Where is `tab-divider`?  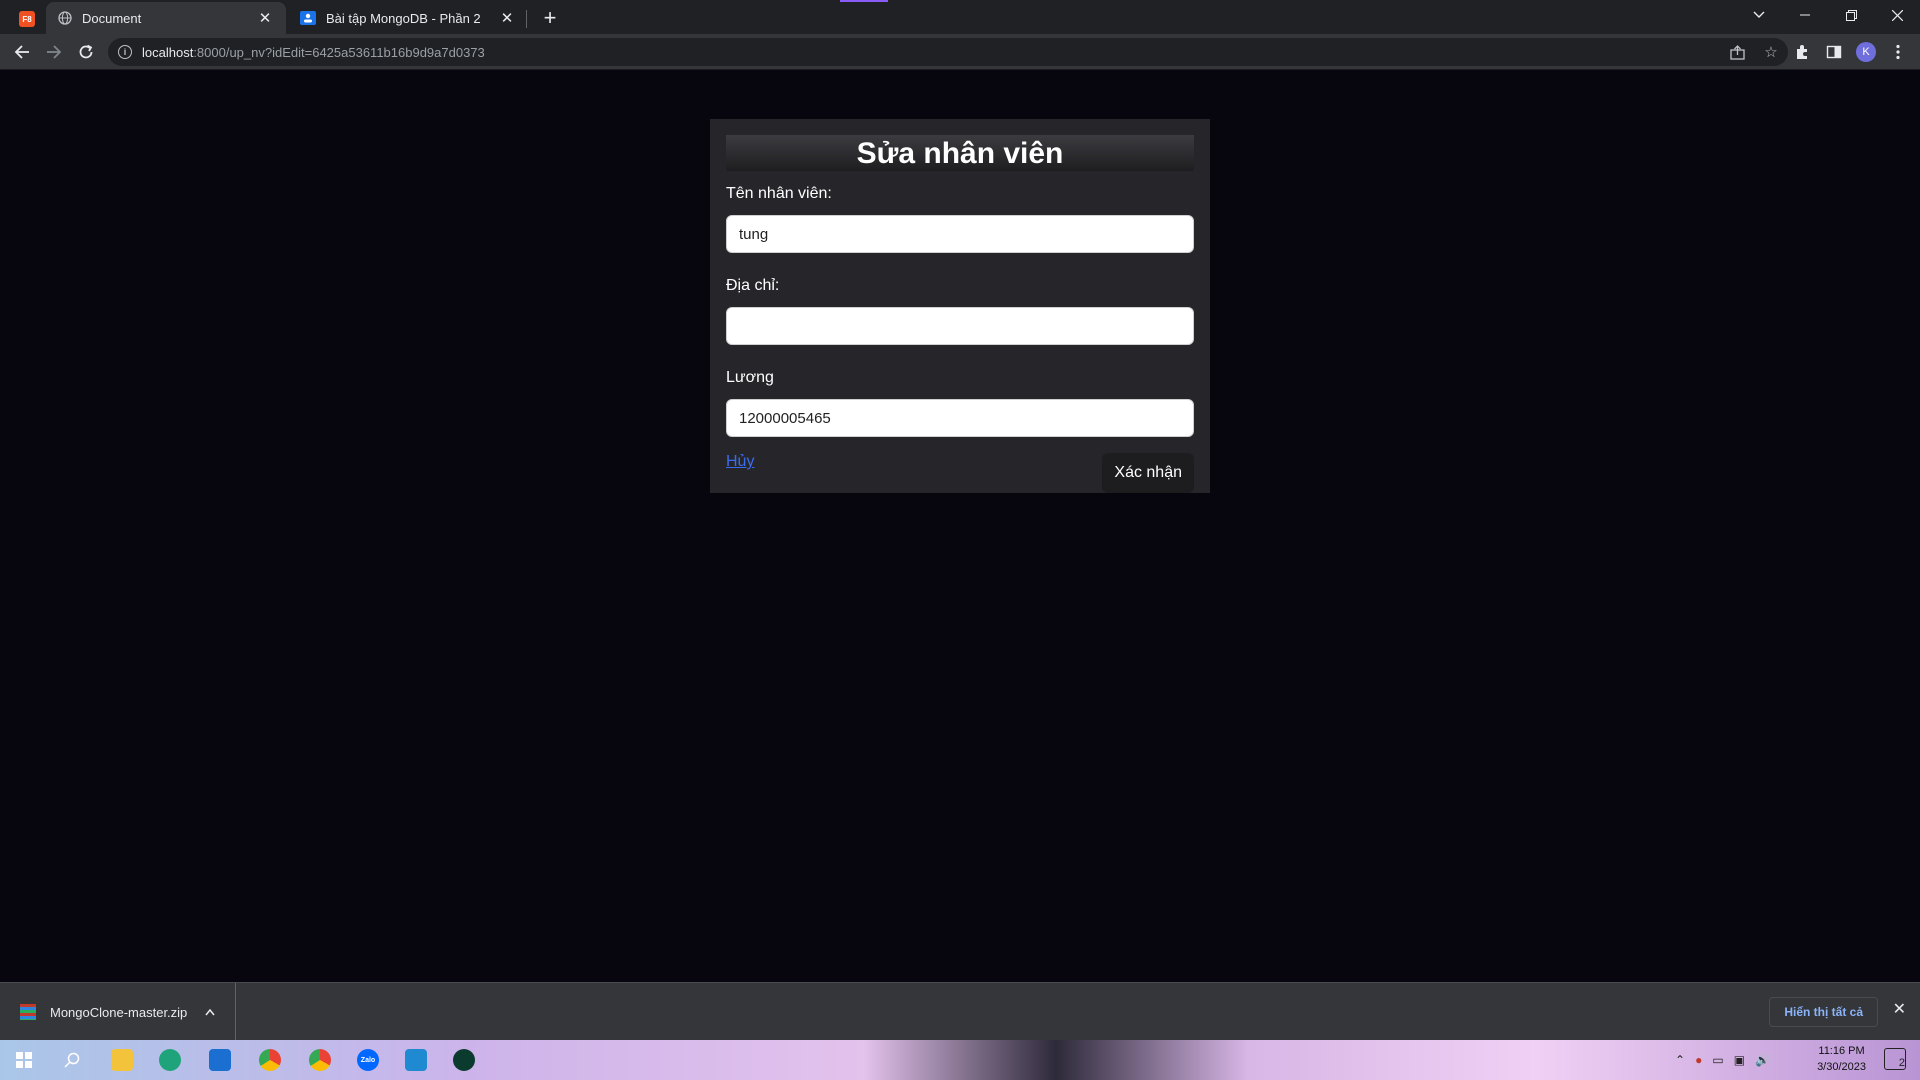 tab-divider is located at coordinates (526, 19).